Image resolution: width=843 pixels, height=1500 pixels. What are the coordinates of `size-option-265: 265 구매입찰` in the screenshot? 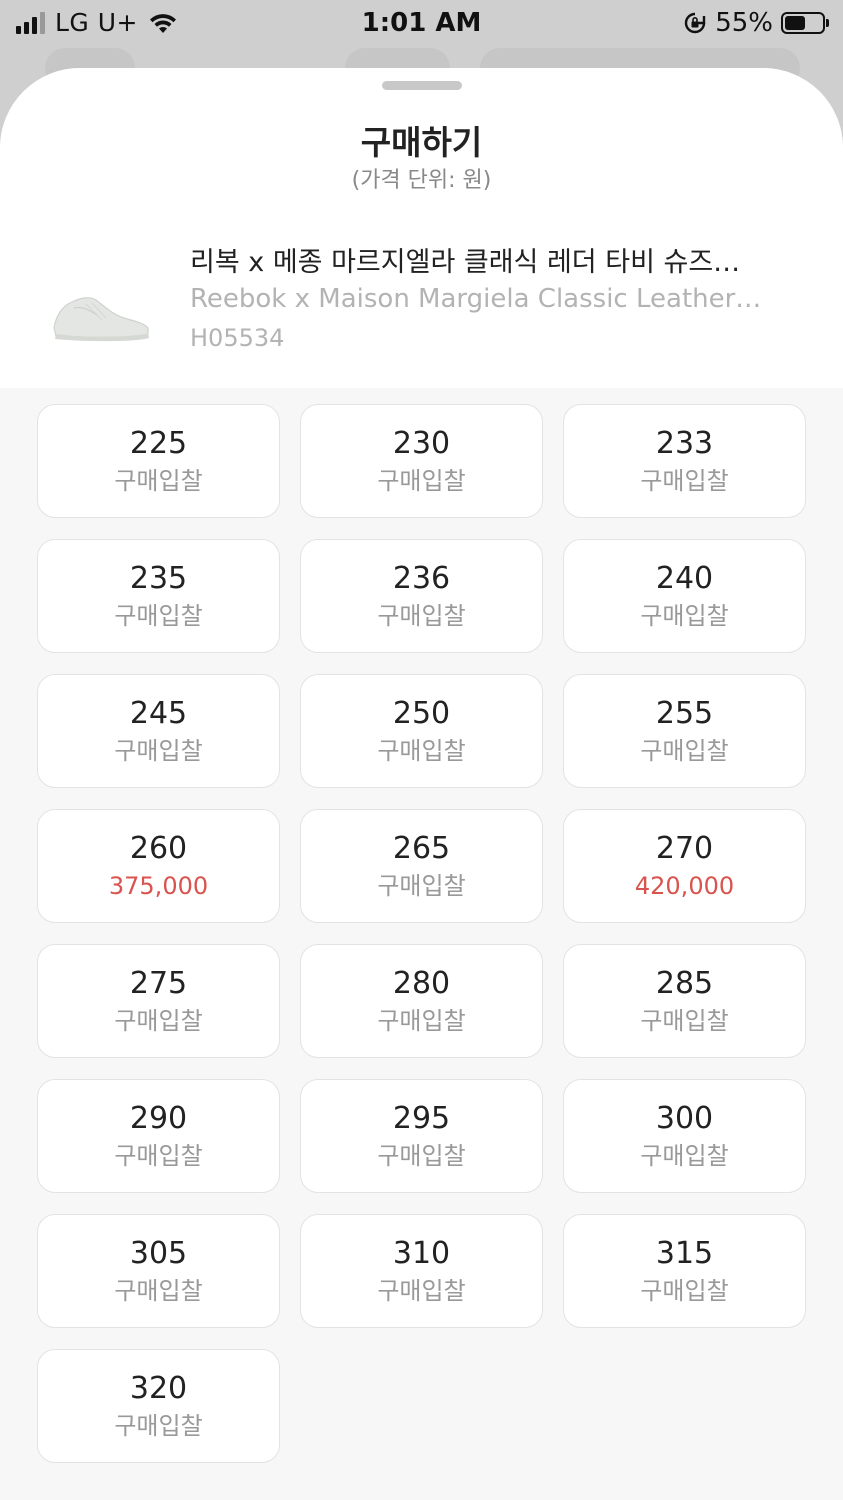 It's located at (421, 866).